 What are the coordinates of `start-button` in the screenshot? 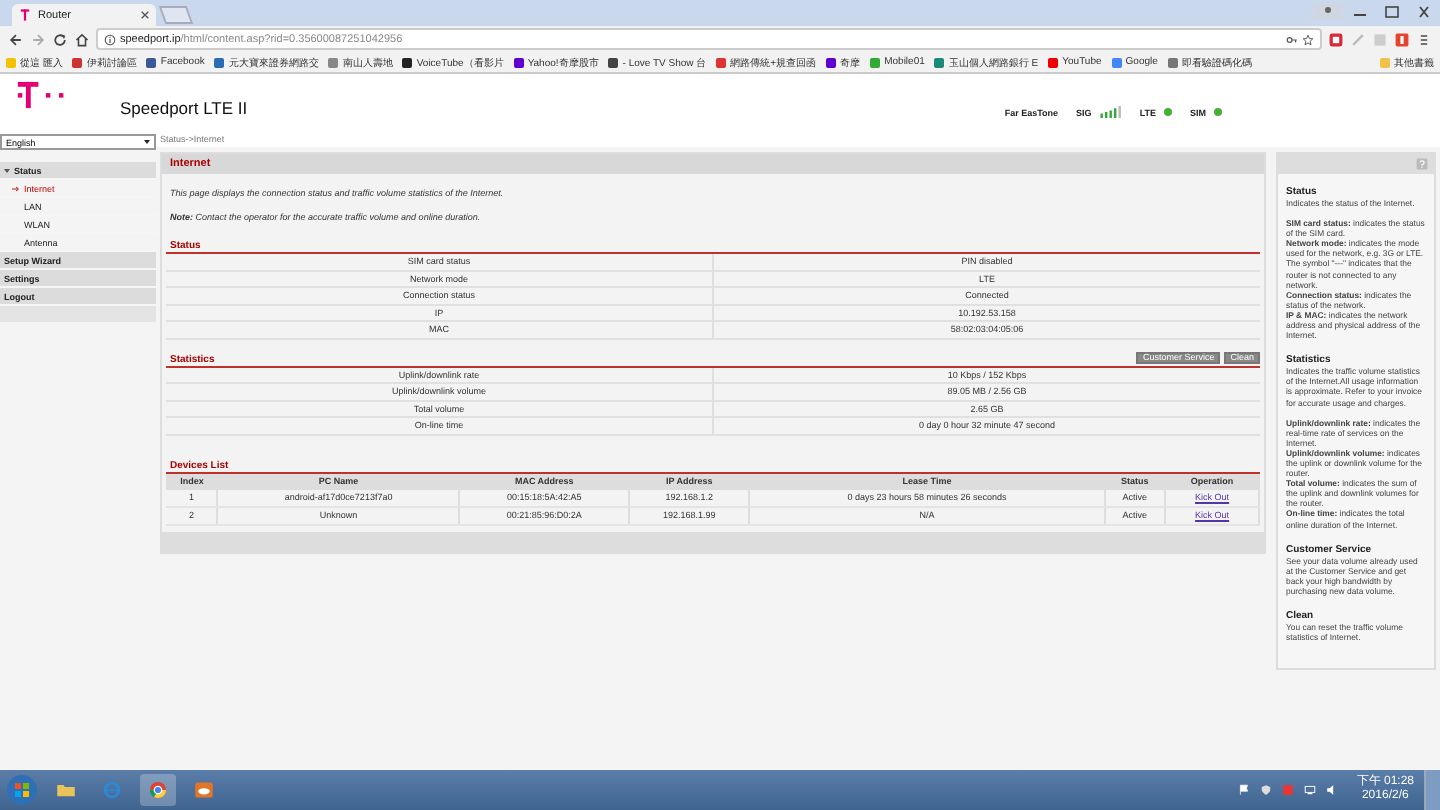 It's located at (22, 790).